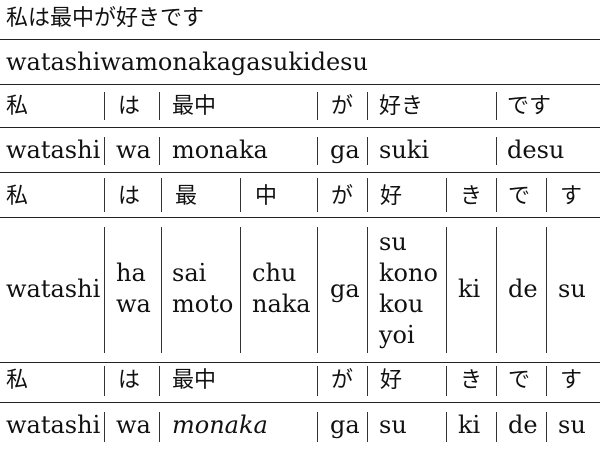  Describe the element at coordinates (391, 380) in the screenshot. I see `table3-kanji-5: 好` at that location.